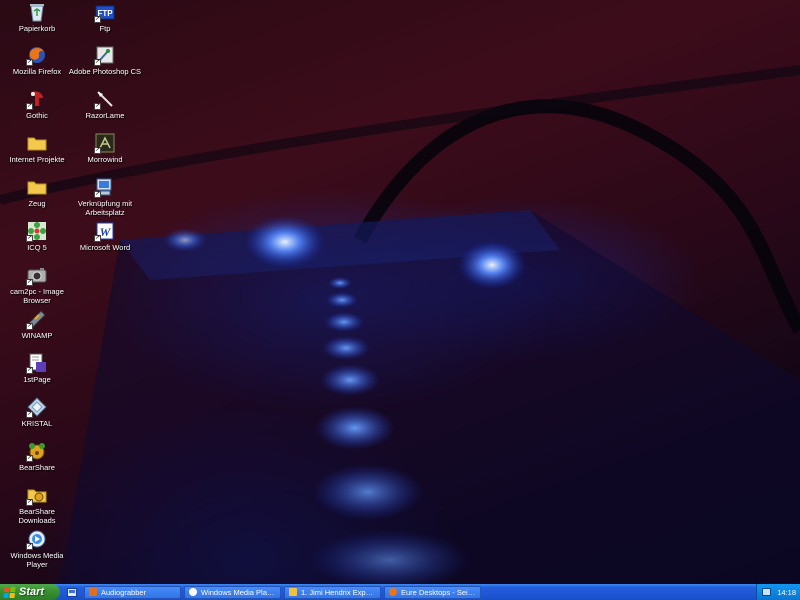 Image resolution: width=800 pixels, height=600 pixels. Describe the element at coordinates (104, 55) in the screenshot. I see `photoshop-icon: ↗` at that location.